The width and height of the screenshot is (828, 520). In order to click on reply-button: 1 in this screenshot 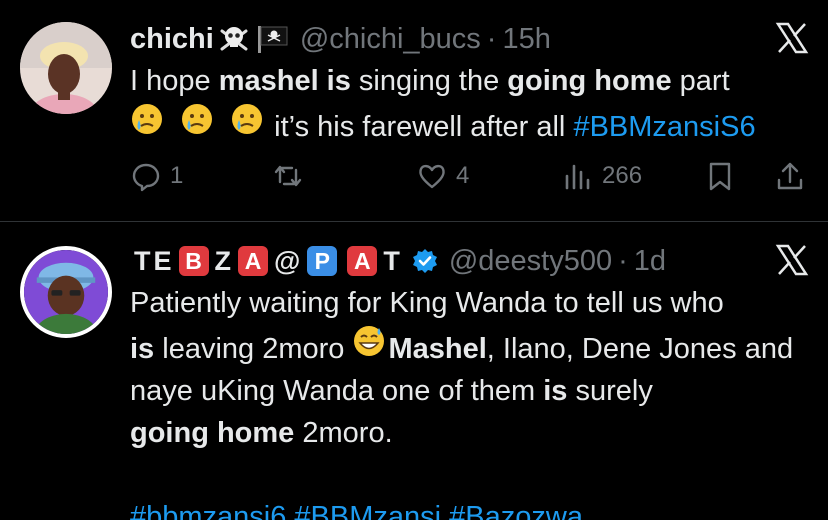, I will do `click(156, 176)`.